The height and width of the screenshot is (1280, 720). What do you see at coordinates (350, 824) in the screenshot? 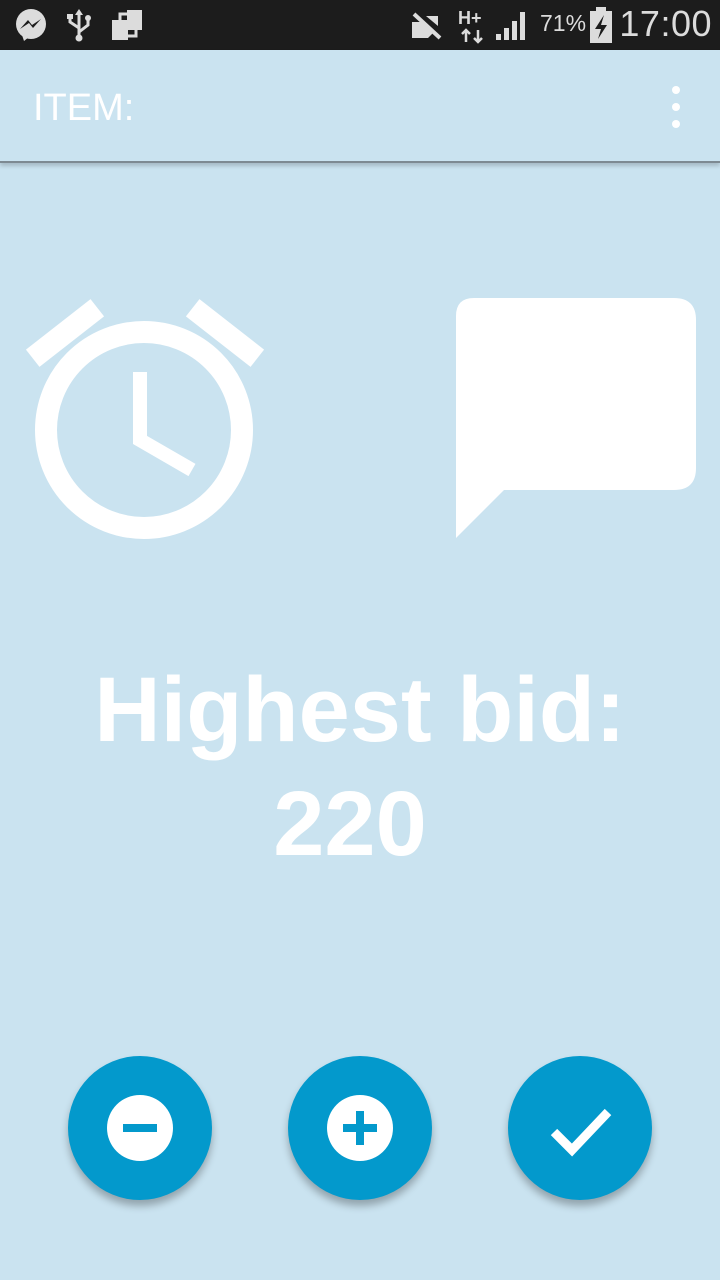
I see `highest-bid-value: 220` at bounding box center [350, 824].